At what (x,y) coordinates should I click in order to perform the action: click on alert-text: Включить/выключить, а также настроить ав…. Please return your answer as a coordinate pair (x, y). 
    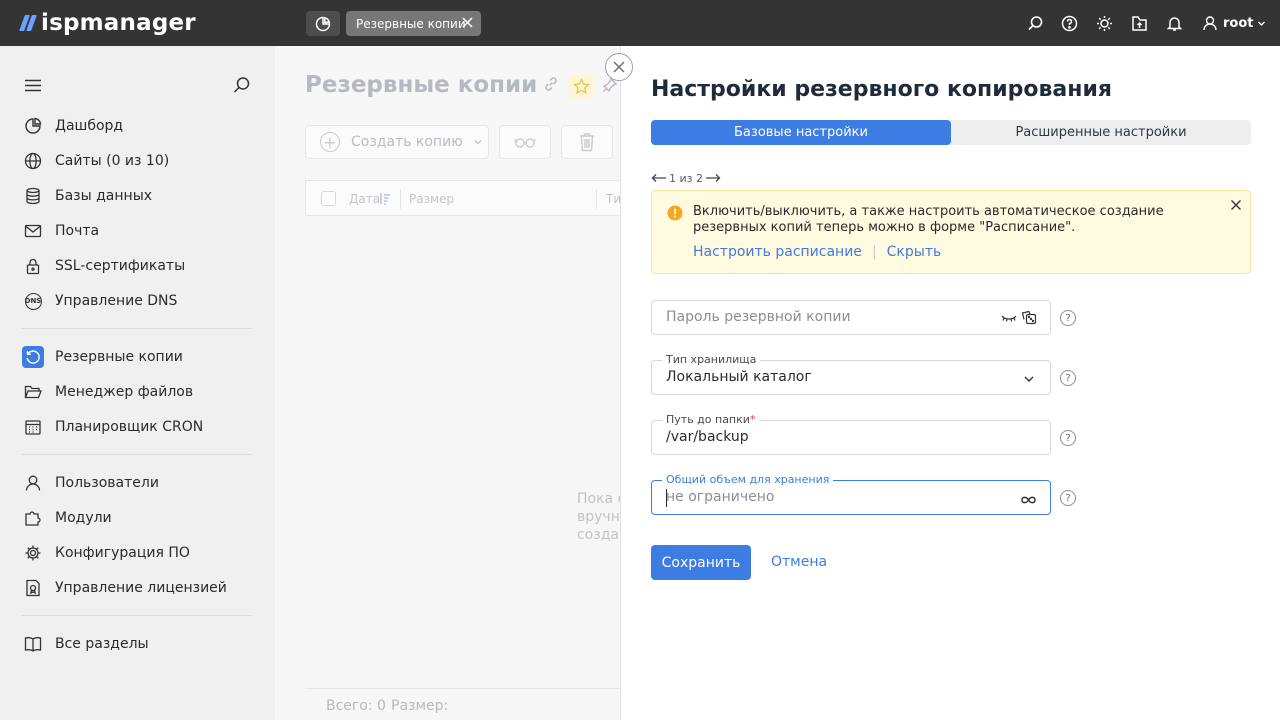
    Looking at the image, I should click on (928, 219).